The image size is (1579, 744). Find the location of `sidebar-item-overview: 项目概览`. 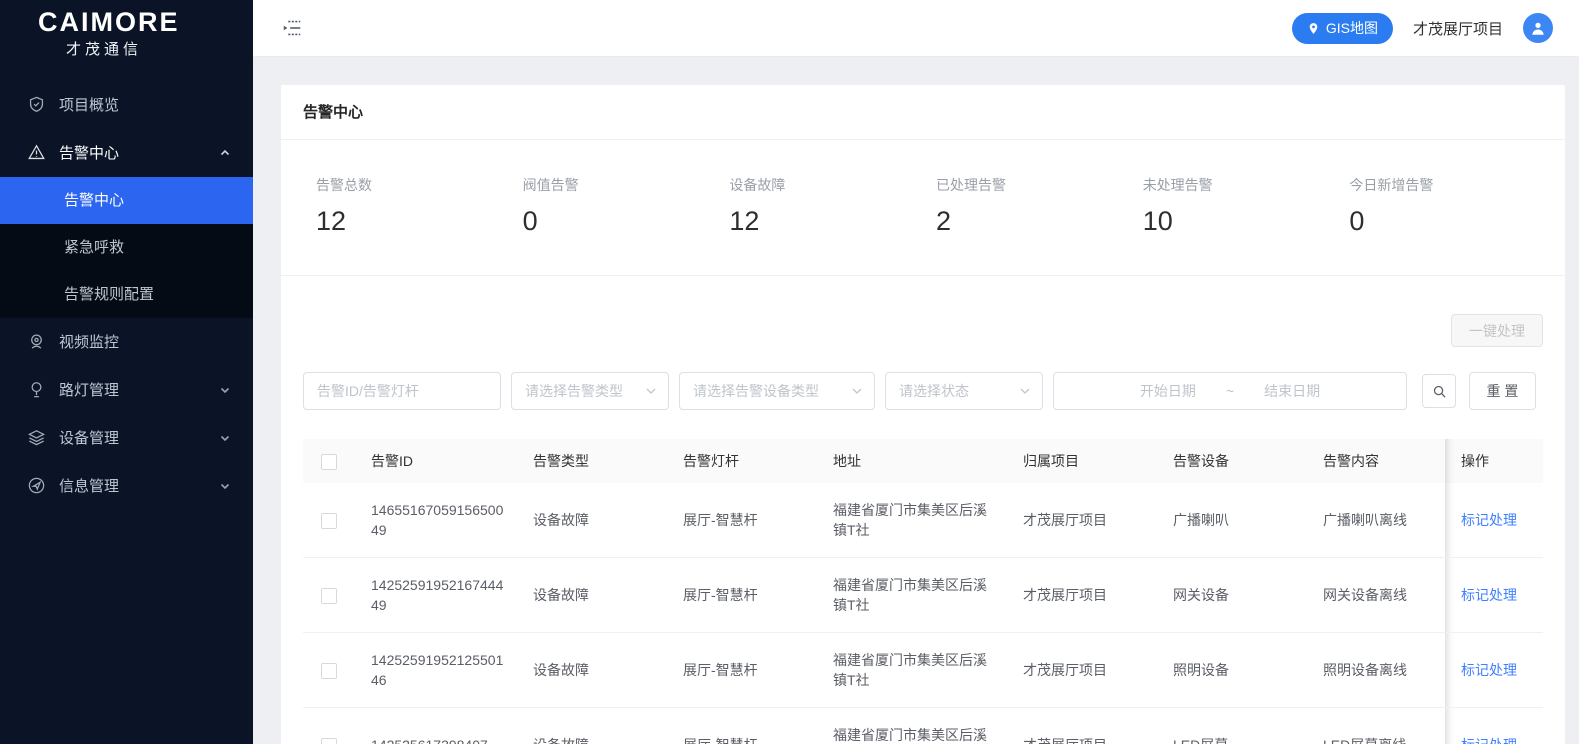

sidebar-item-overview: 项目概览 is located at coordinates (126, 105).